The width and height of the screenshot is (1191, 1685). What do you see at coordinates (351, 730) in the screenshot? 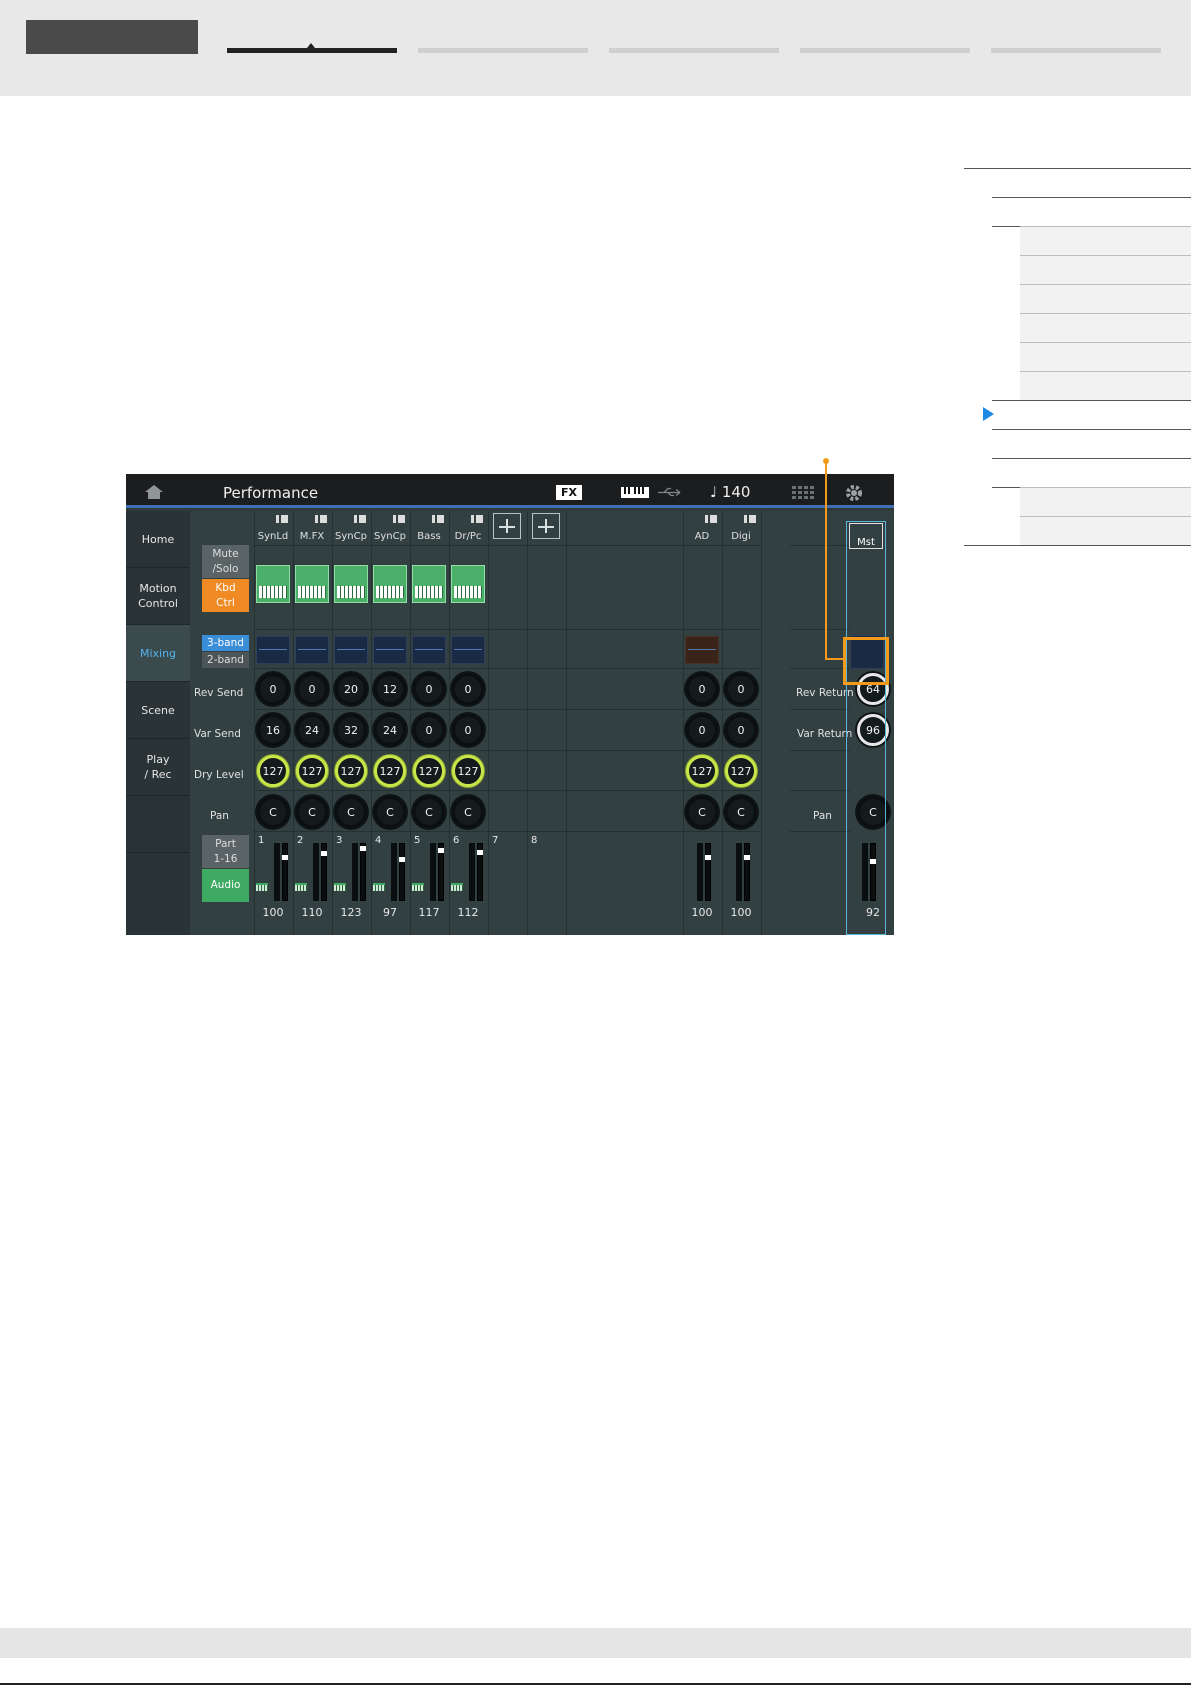
I see `var-send-knob: 32` at bounding box center [351, 730].